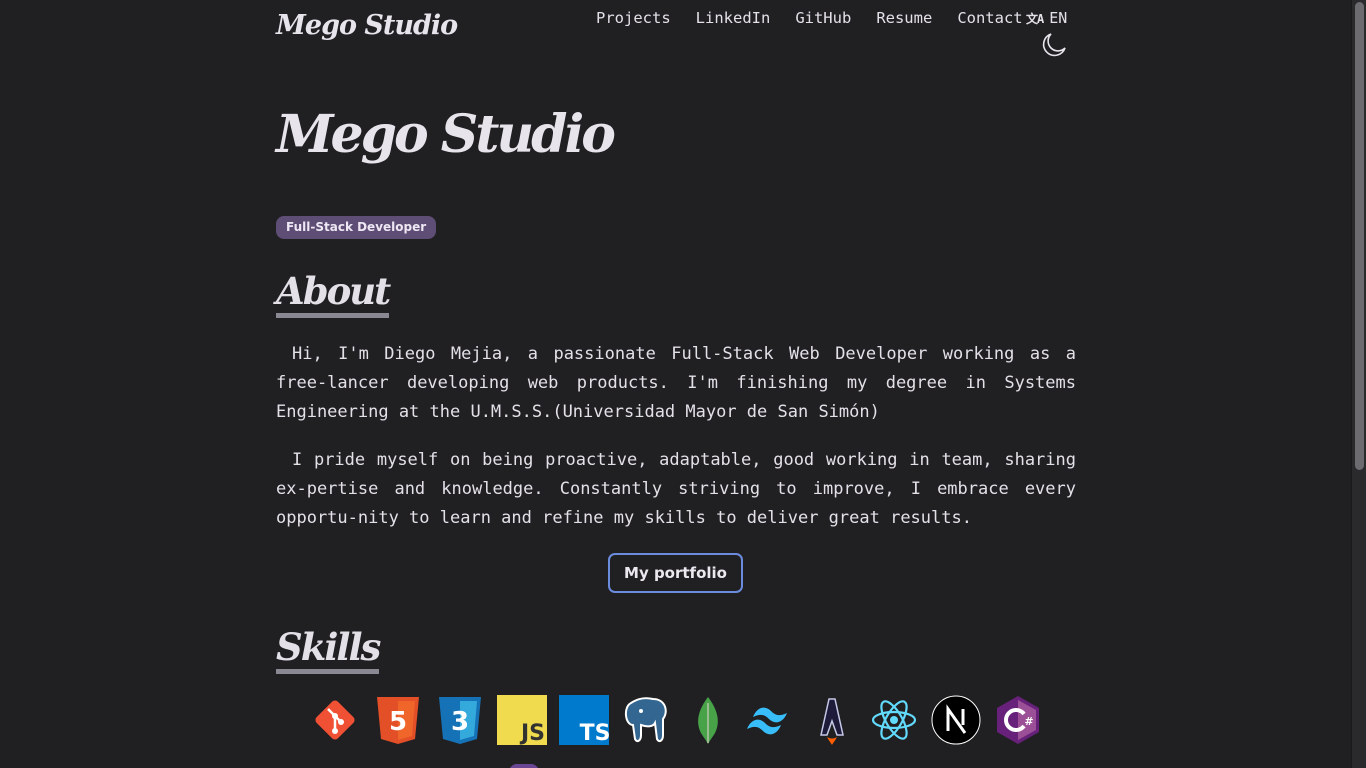  Describe the element at coordinates (733, 18) in the screenshot. I see `nav-link-linkedin: LinkedIn` at that location.